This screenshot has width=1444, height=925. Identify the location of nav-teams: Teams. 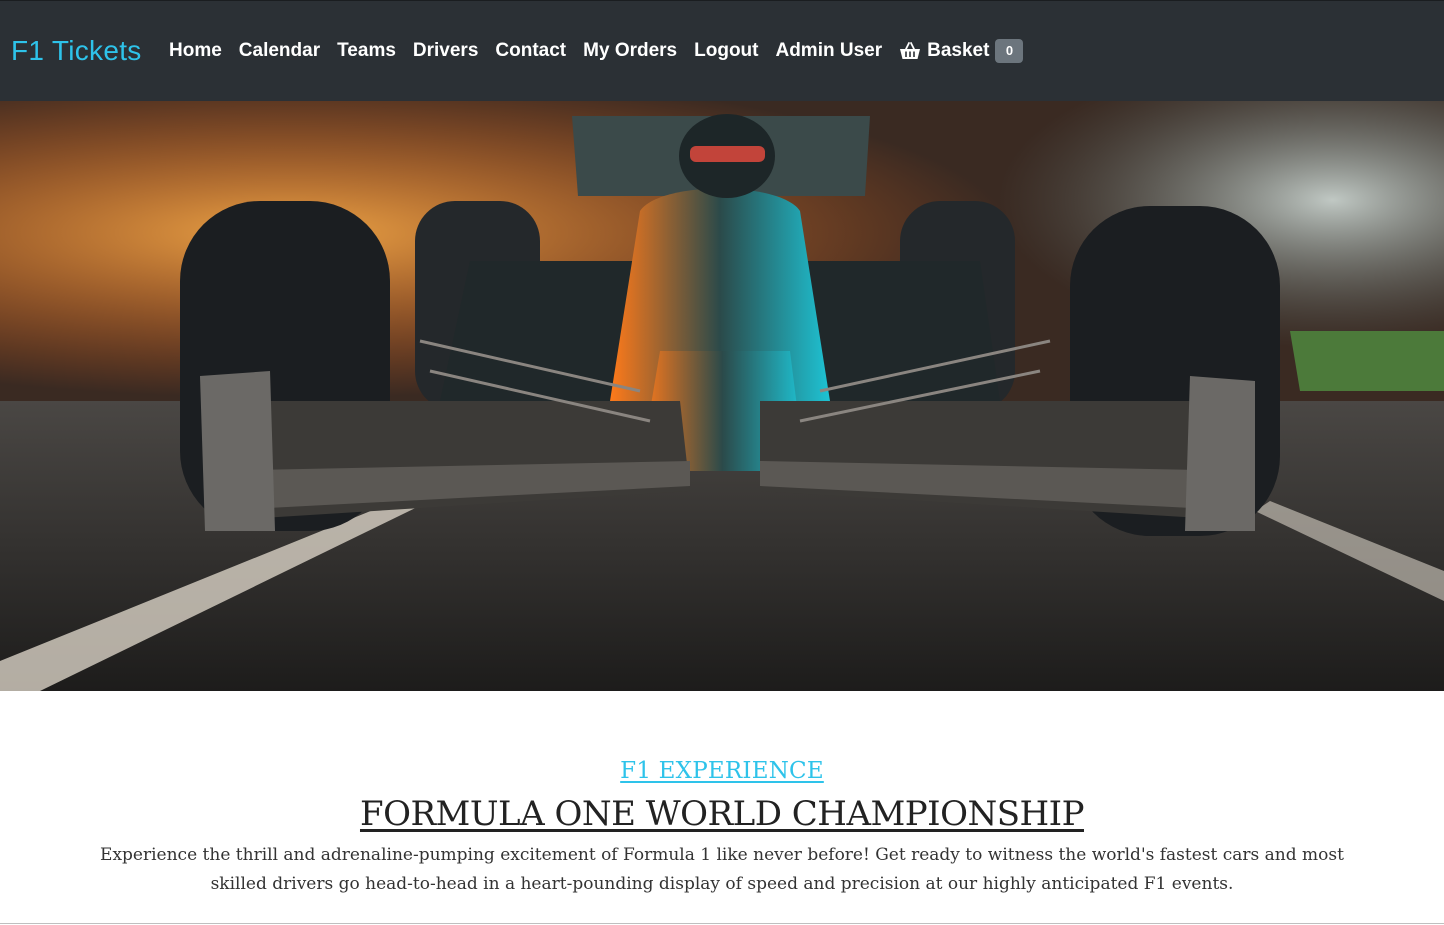
(366, 51).